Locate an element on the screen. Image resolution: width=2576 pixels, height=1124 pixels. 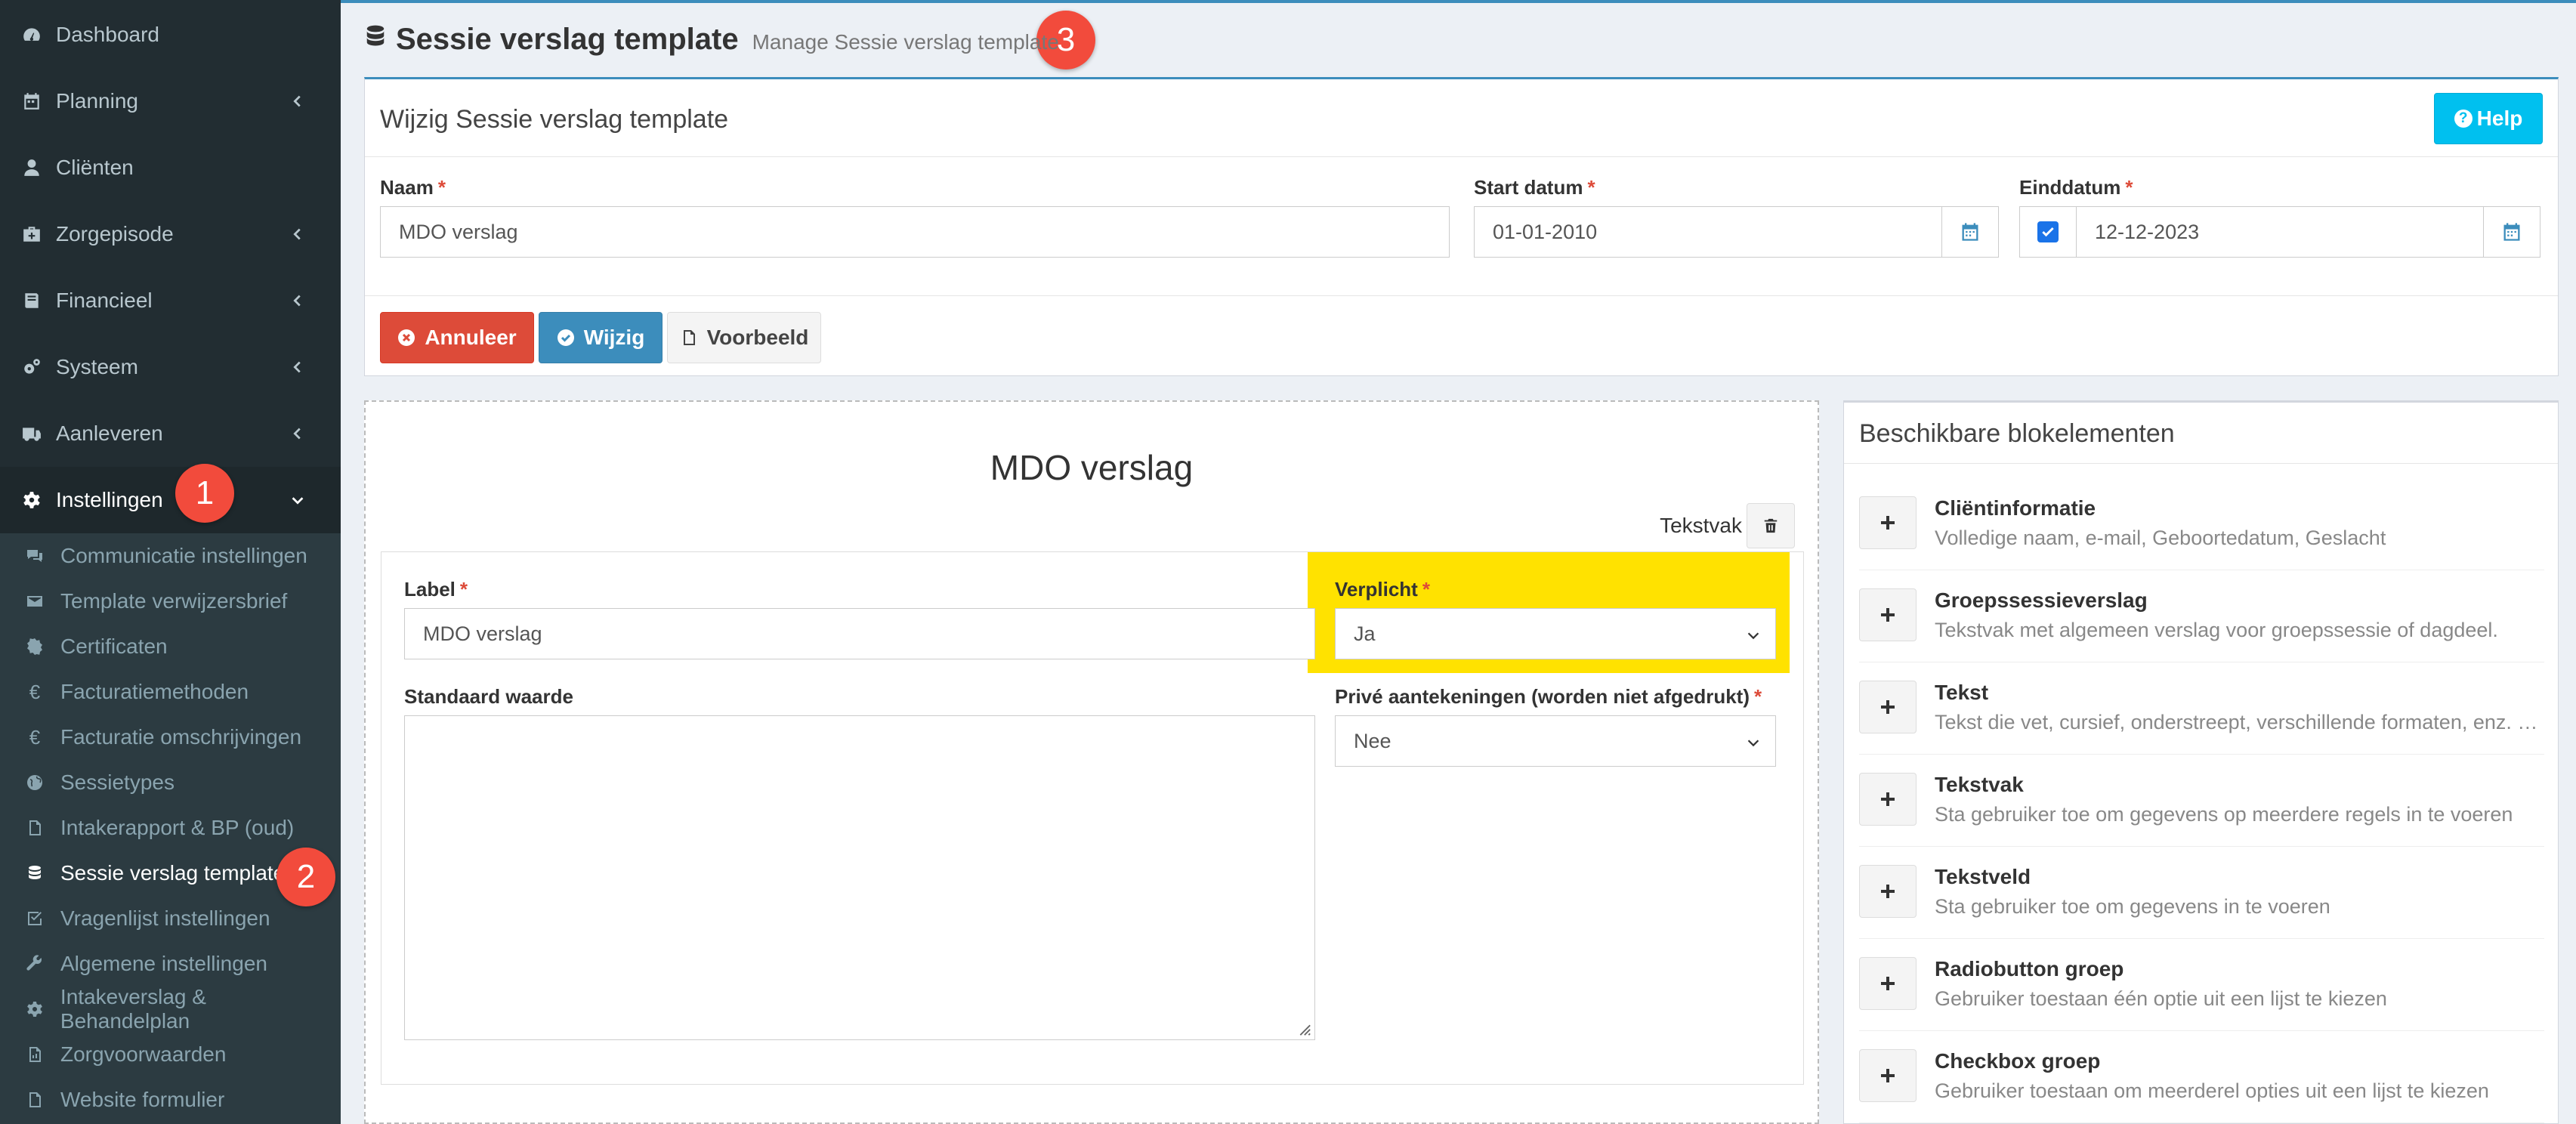
start-datum-calendar-button is located at coordinates (1970, 232).